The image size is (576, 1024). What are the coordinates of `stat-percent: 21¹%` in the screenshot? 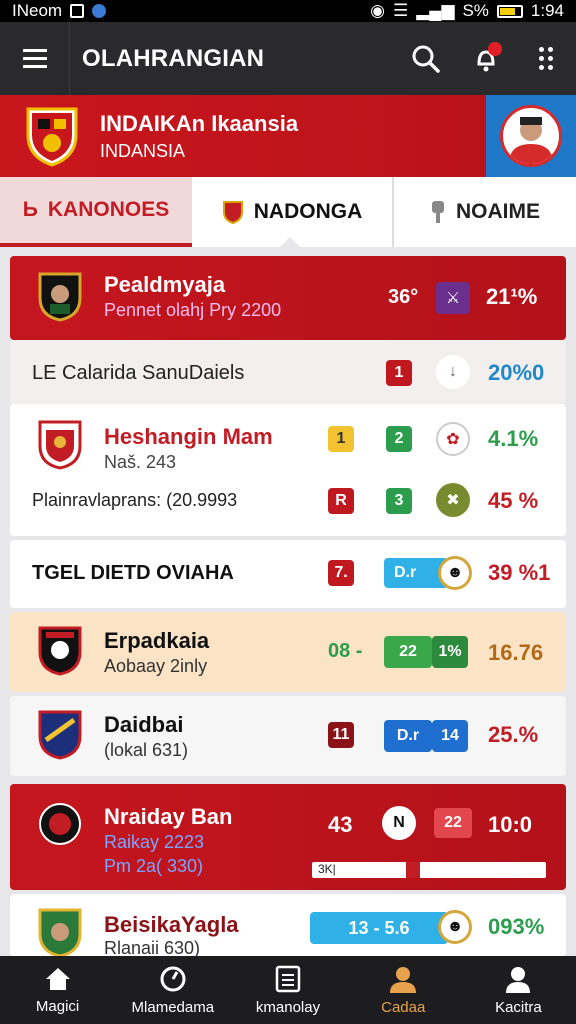 It's located at (512, 296).